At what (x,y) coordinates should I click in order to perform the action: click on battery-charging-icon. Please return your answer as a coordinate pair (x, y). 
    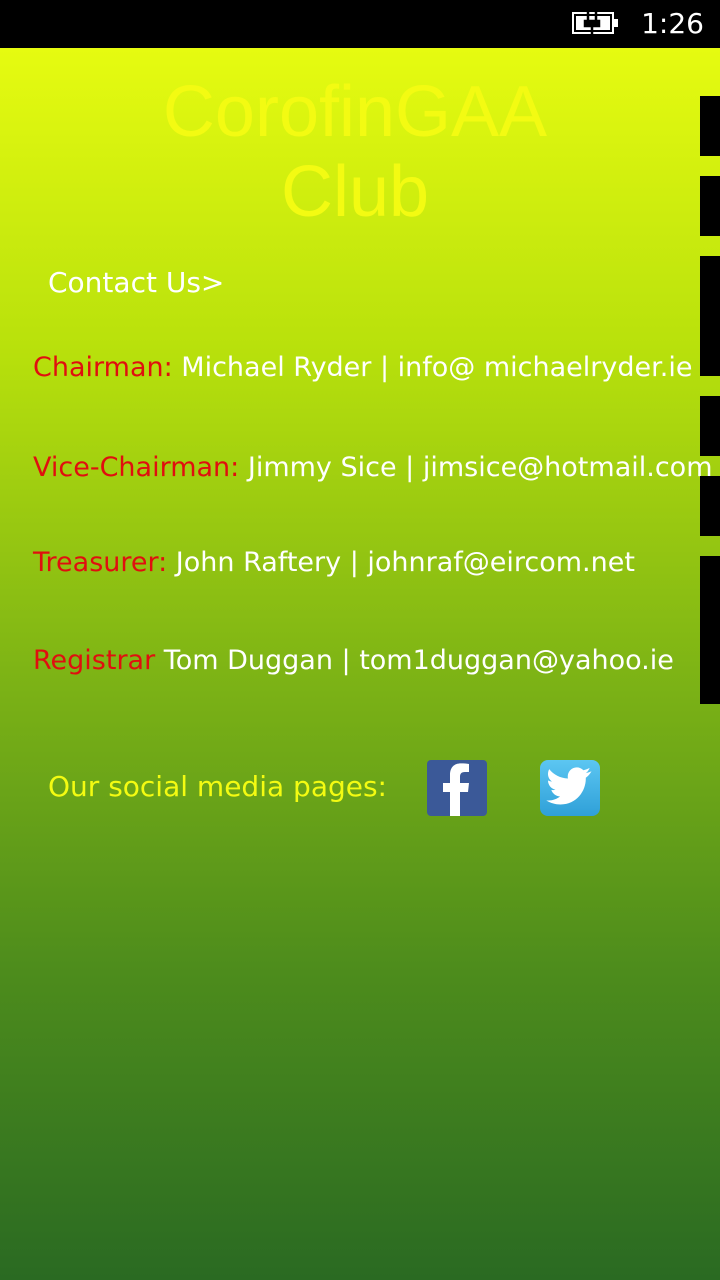
    Looking at the image, I should click on (595, 23).